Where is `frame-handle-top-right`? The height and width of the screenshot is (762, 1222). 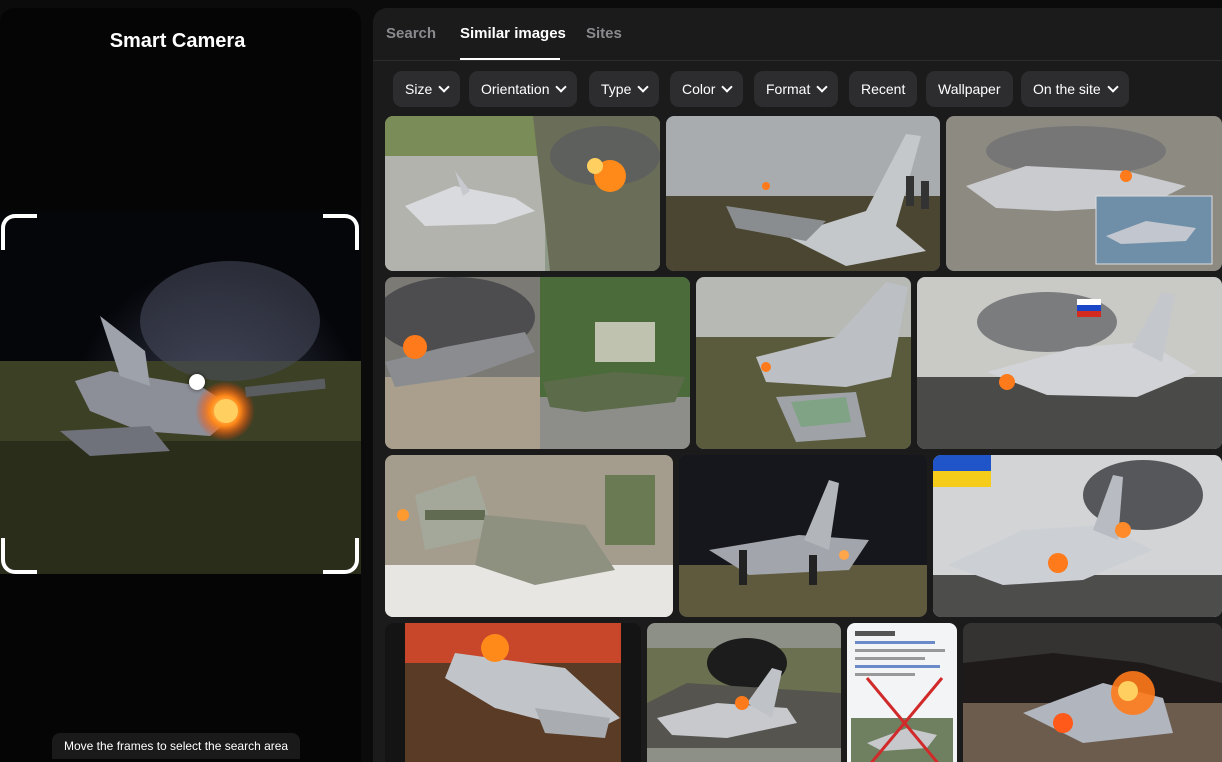
frame-handle-top-right is located at coordinates (341, 232).